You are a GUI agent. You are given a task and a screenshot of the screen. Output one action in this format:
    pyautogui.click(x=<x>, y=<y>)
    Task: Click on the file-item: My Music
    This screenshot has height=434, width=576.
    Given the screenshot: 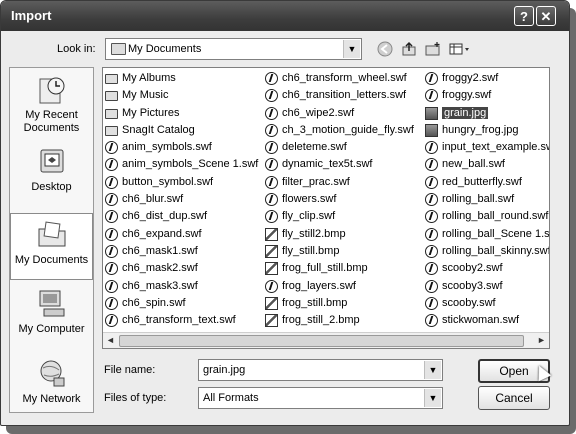 What is the action you would take?
    pyautogui.click(x=181, y=95)
    